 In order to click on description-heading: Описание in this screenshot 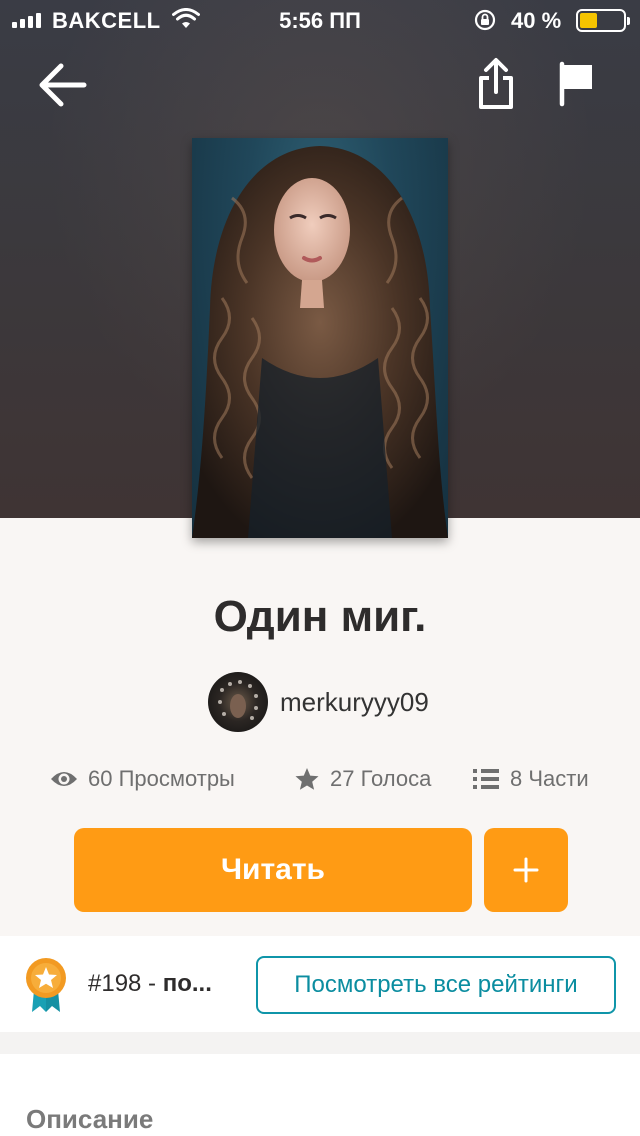, I will do `click(90, 1119)`.